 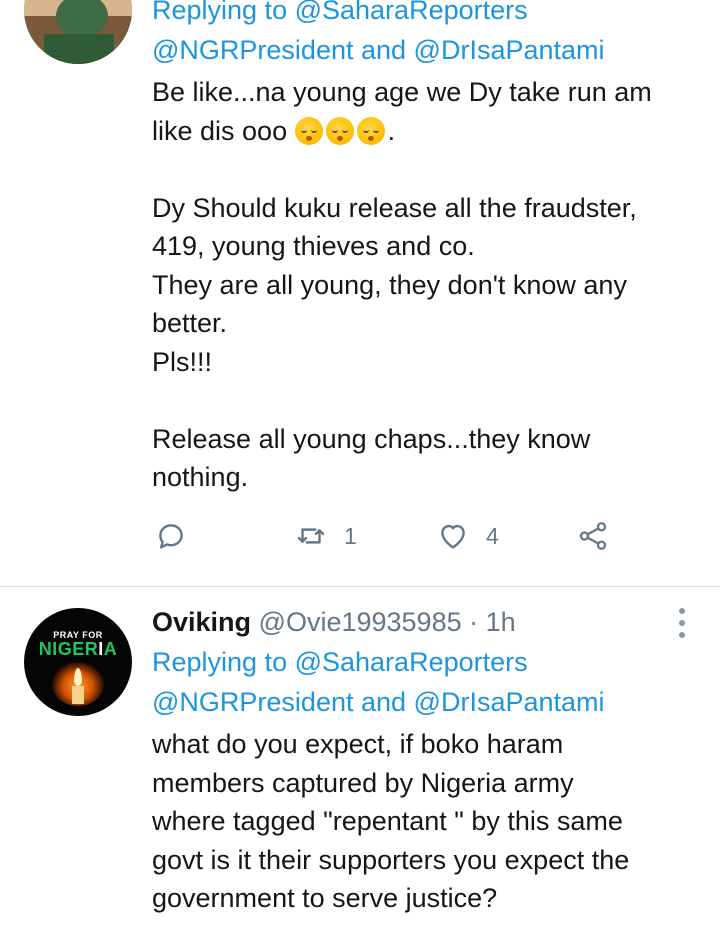 What do you see at coordinates (78, 649) in the screenshot?
I see `avatar-text-big: NIGERIA` at bounding box center [78, 649].